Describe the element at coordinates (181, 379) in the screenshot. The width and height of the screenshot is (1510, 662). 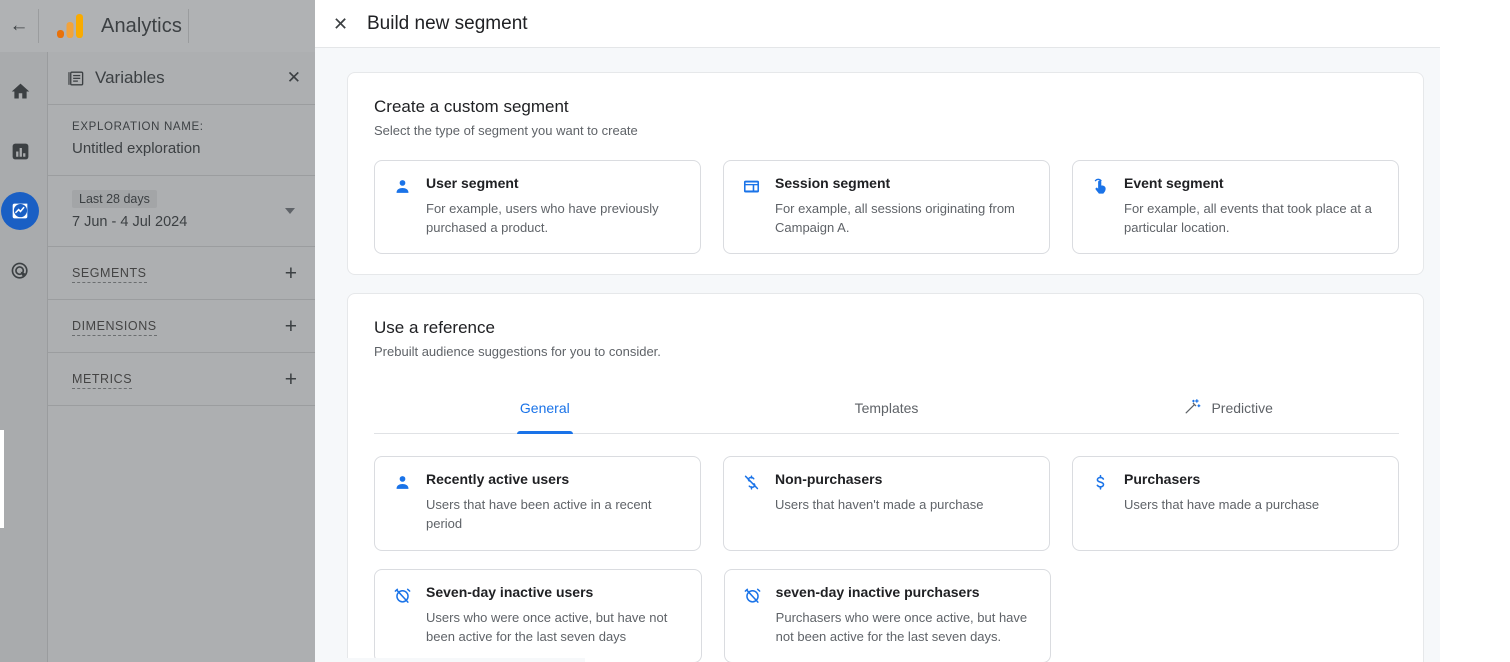
I see `sidebar-section-metrics: METRICS +` at that location.